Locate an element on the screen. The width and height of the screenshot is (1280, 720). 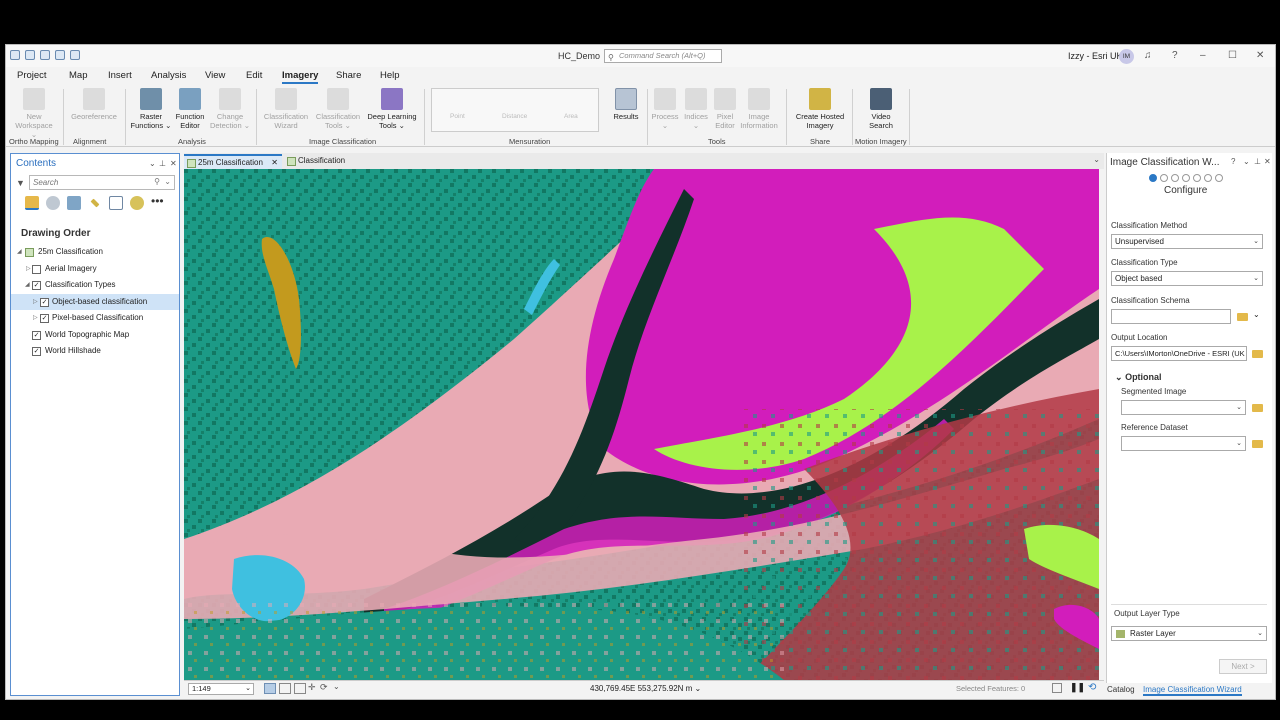
more-icon: ••• is located at coordinates (158, 202).